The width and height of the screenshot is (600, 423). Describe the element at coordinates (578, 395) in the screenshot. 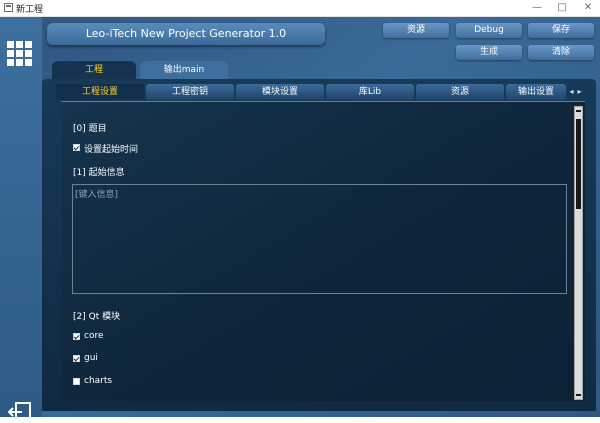

I see `scroll-down-arrow-icon` at that location.